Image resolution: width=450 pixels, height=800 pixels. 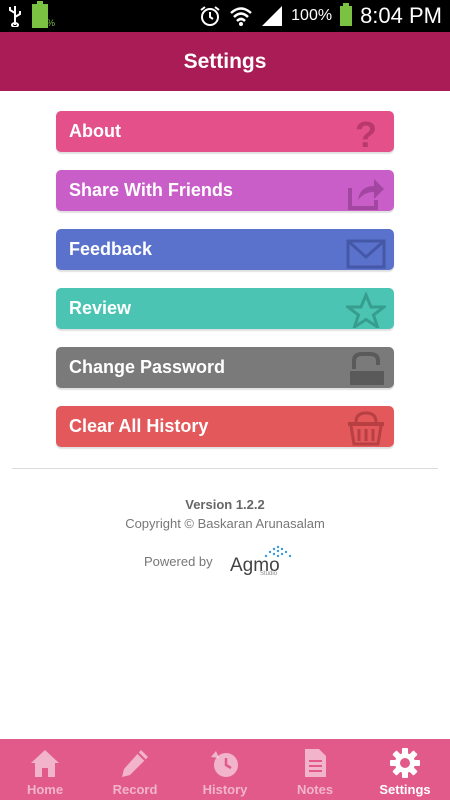 What do you see at coordinates (45, 789) in the screenshot?
I see `nav-home-label: Home` at bounding box center [45, 789].